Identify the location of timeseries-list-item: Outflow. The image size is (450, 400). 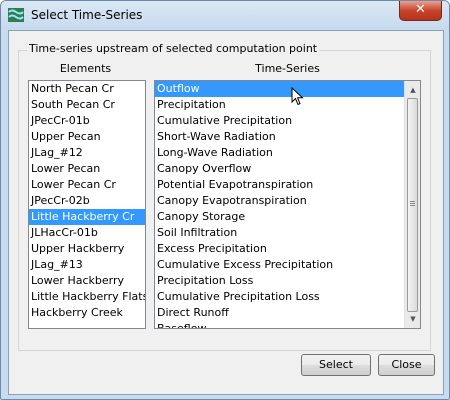
(287, 89).